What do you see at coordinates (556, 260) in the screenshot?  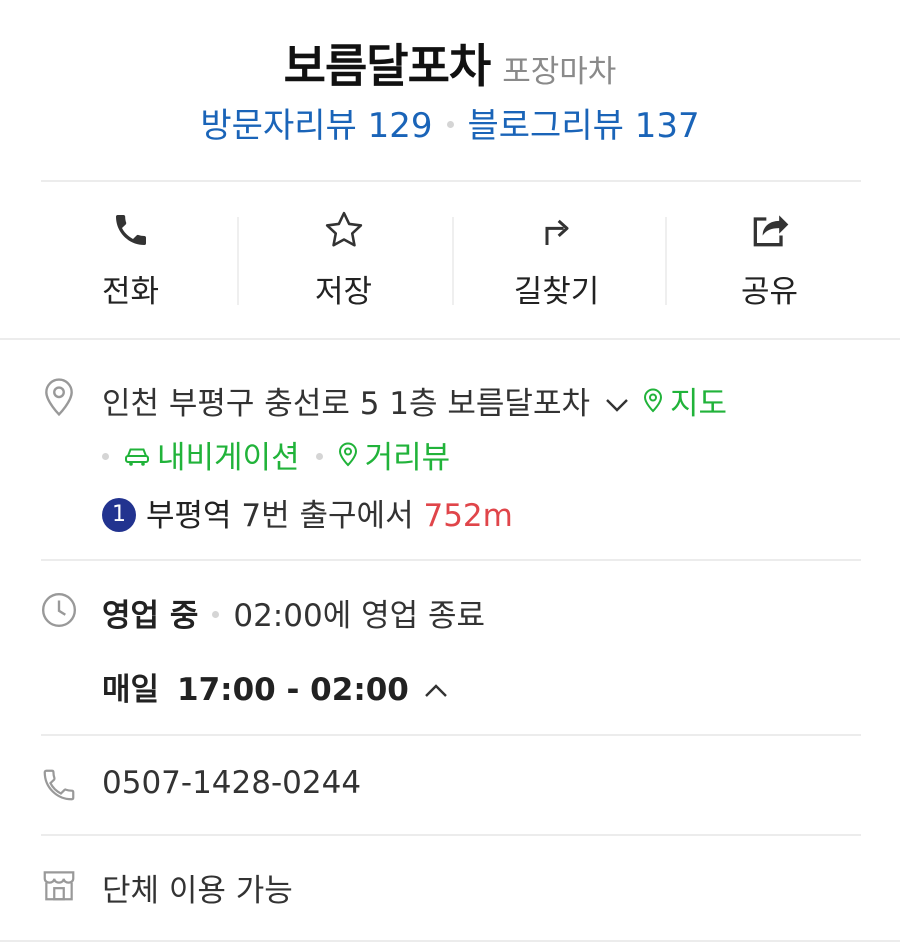 I see `directions-button: 길찾기` at bounding box center [556, 260].